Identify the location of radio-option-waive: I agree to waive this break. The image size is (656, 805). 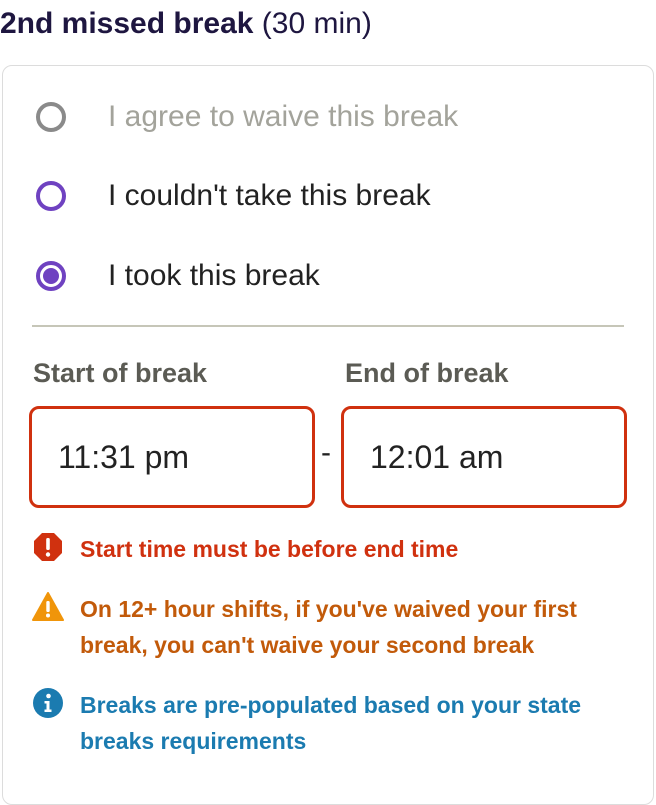
(247, 117).